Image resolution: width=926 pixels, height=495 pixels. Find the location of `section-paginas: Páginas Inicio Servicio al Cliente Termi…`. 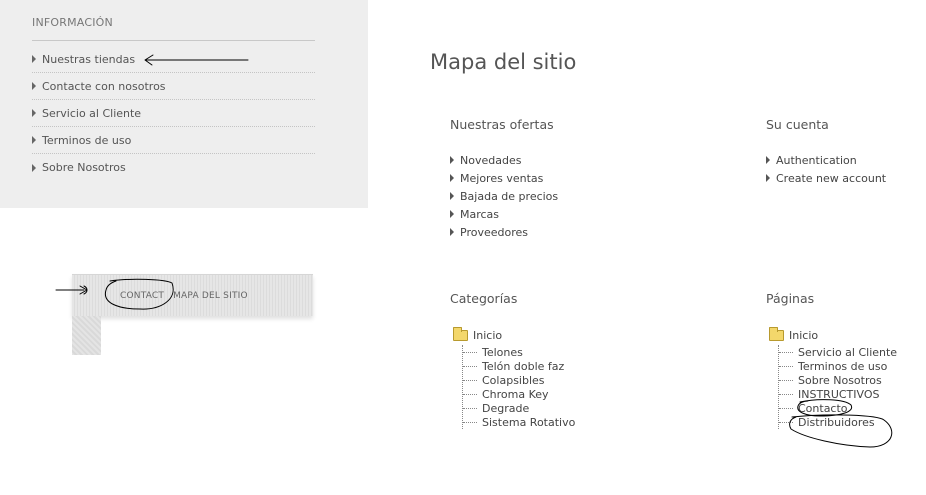

section-paginas: Páginas Inicio Servicio al Cliente Termi… is located at coordinates (831, 360).